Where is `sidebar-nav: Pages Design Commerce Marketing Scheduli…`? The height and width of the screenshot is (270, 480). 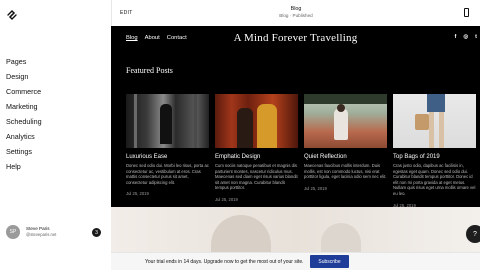 sidebar-nav: Pages Design Commerce Marketing Scheduli… is located at coordinates (24, 114).